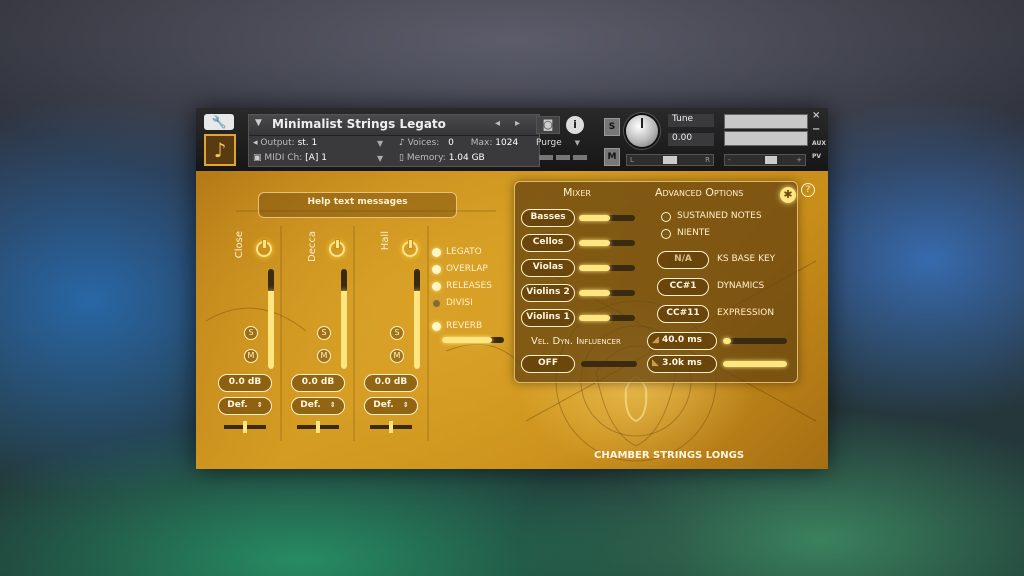 This screenshot has width=1024, height=576. I want to click on decca-solo-button: S, so click(324, 333).